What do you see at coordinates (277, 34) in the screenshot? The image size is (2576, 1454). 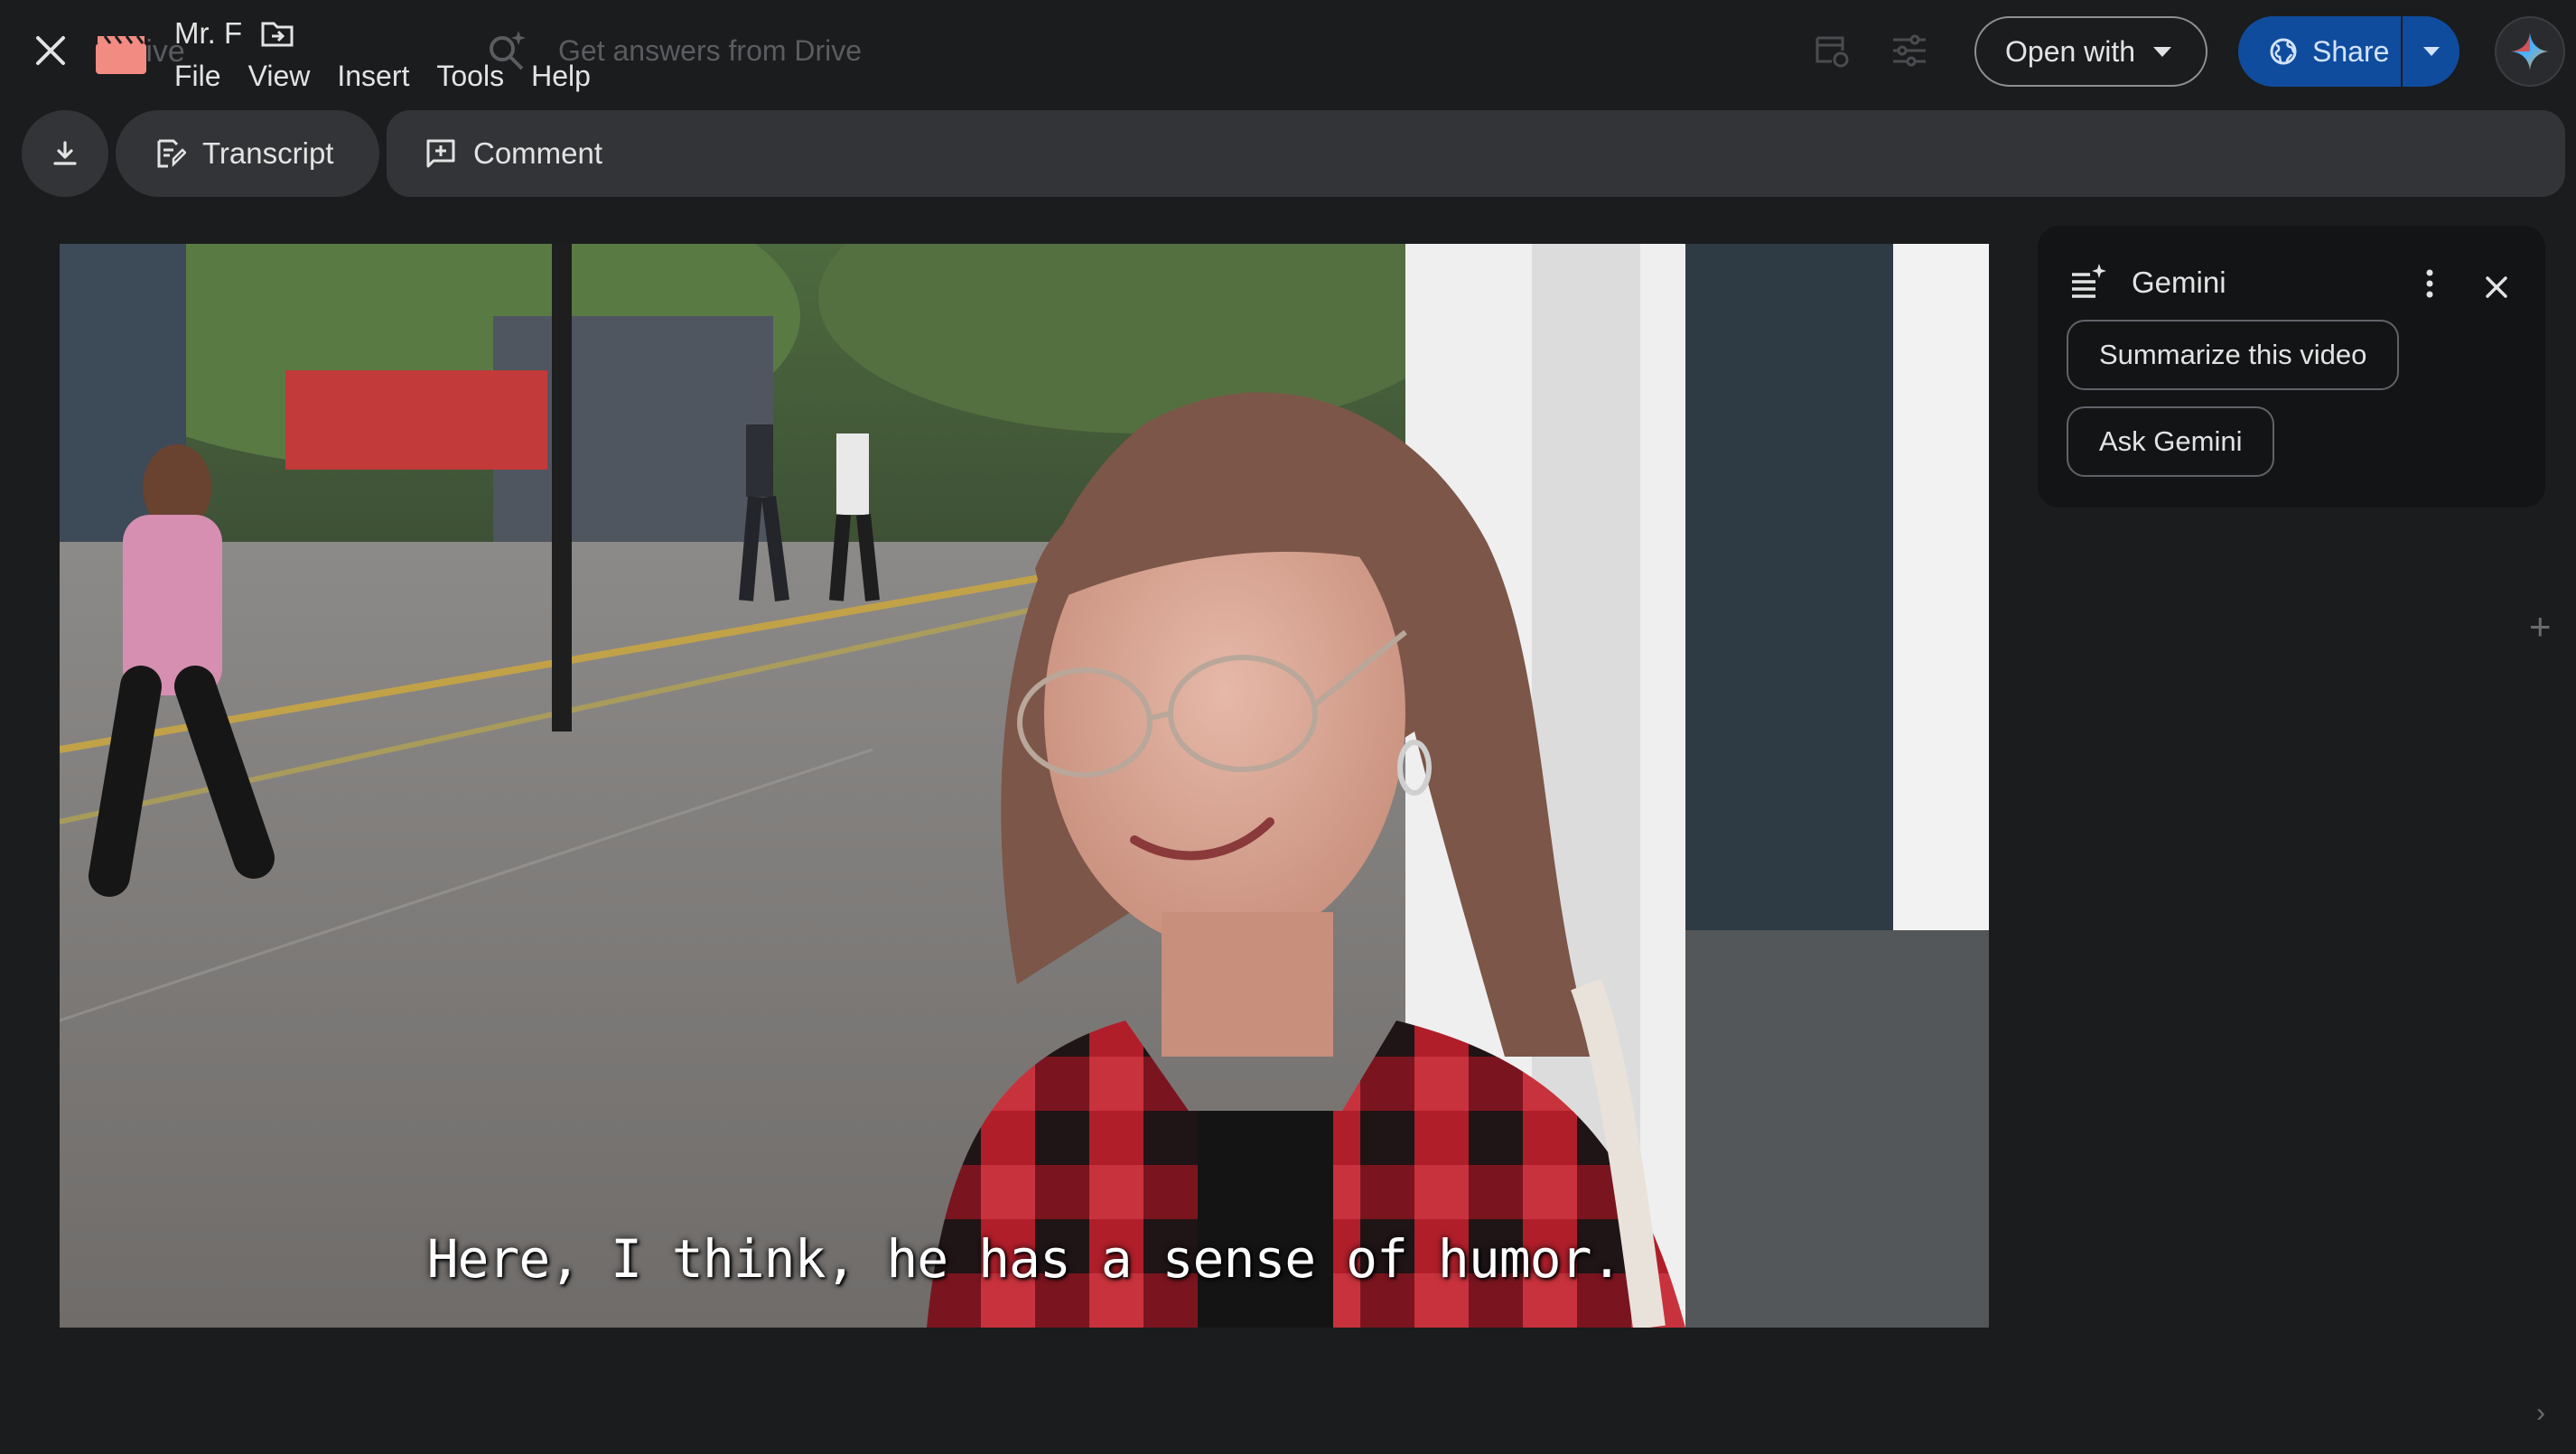 I see `move-to-folder-icon` at bounding box center [277, 34].